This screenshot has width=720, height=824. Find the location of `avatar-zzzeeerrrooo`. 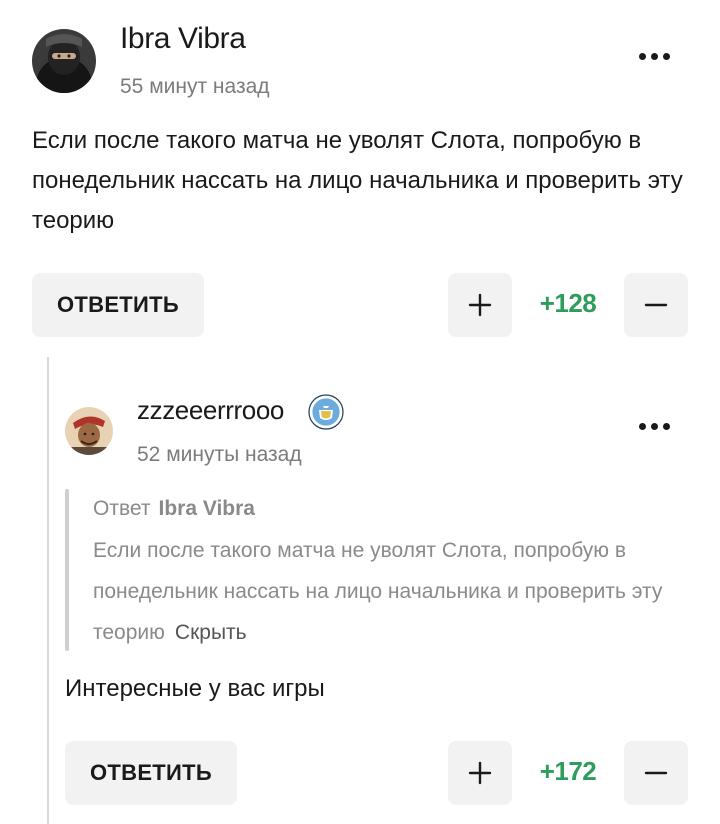

avatar-zzzeeerrrooo is located at coordinates (89, 431).